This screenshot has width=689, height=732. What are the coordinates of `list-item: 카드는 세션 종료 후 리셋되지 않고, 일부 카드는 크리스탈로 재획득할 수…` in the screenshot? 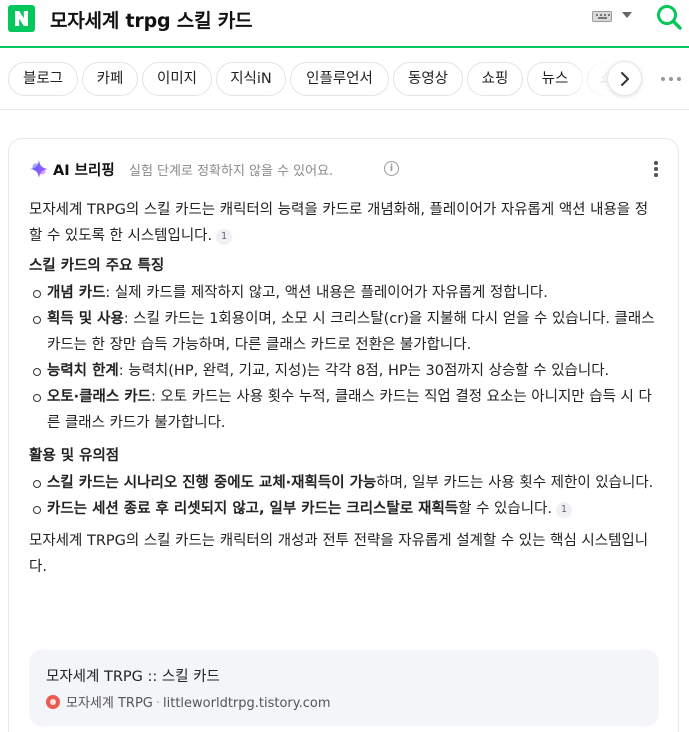 It's located at (344, 509).